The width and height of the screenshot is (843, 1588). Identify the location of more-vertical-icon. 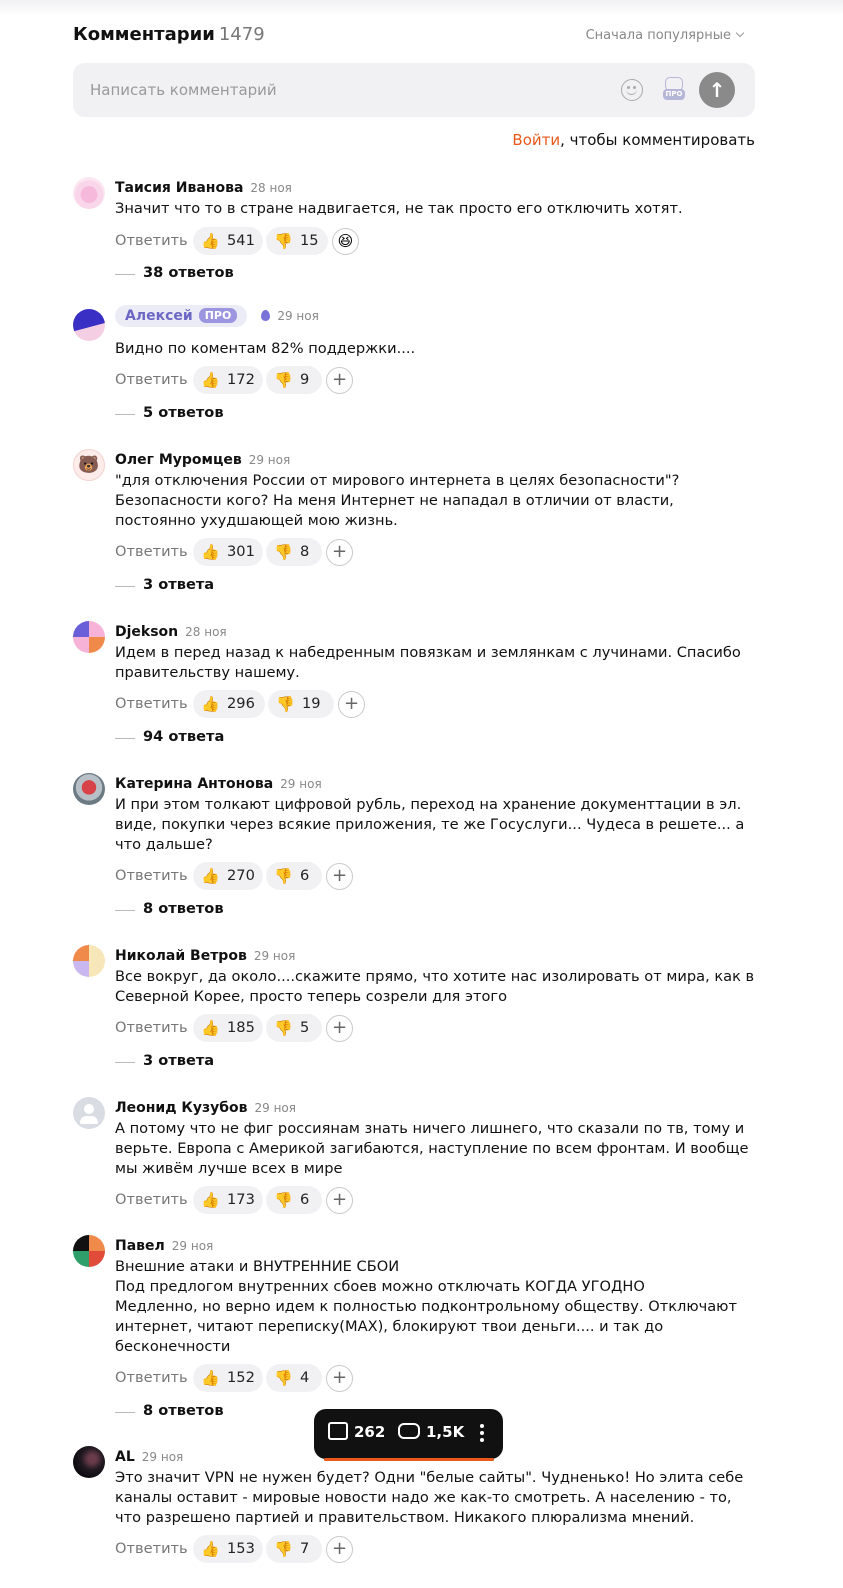
(482, 1434).